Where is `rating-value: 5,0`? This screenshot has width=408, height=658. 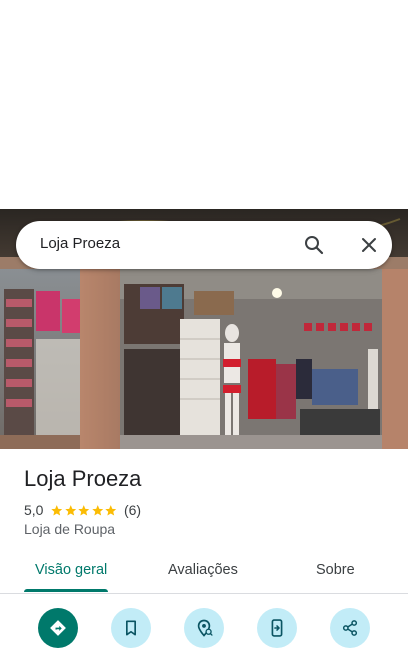
rating-value: 5,0 is located at coordinates (34, 510).